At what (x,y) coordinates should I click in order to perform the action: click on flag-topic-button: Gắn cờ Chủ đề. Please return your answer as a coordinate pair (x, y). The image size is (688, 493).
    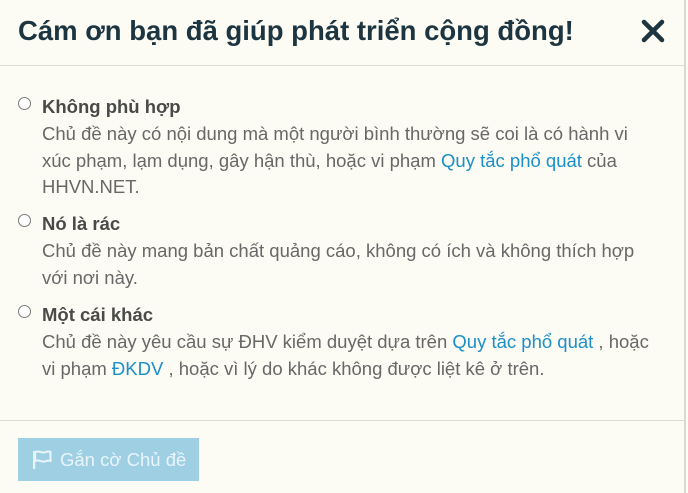
    Looking at the image, I should click on (108, 459).